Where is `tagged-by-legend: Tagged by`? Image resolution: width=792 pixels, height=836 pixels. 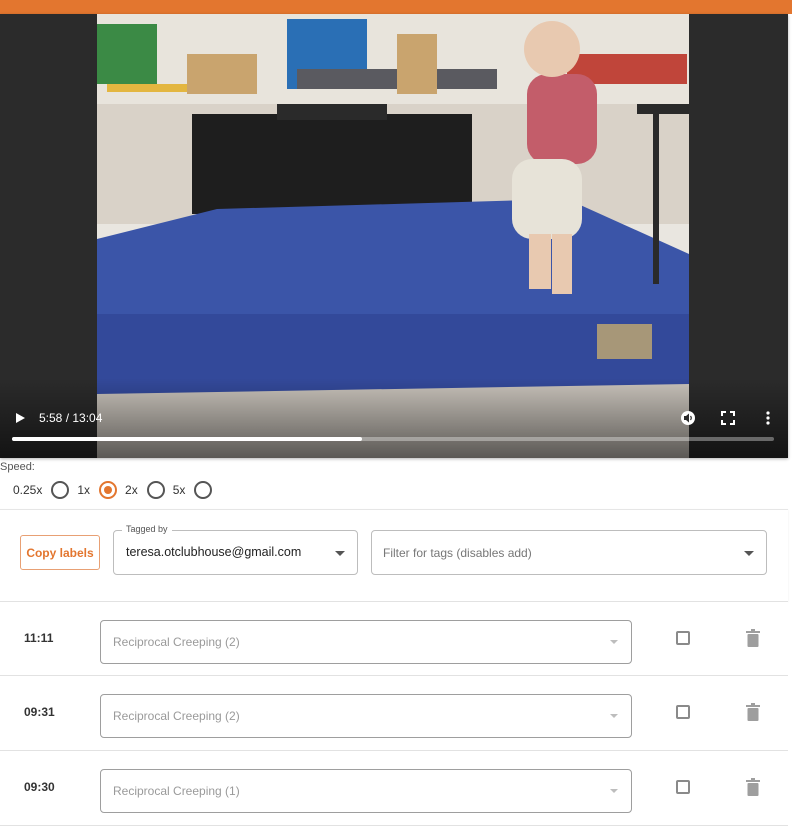
tagged-by-legend: Tagged by is located at coordinates (147, 529).